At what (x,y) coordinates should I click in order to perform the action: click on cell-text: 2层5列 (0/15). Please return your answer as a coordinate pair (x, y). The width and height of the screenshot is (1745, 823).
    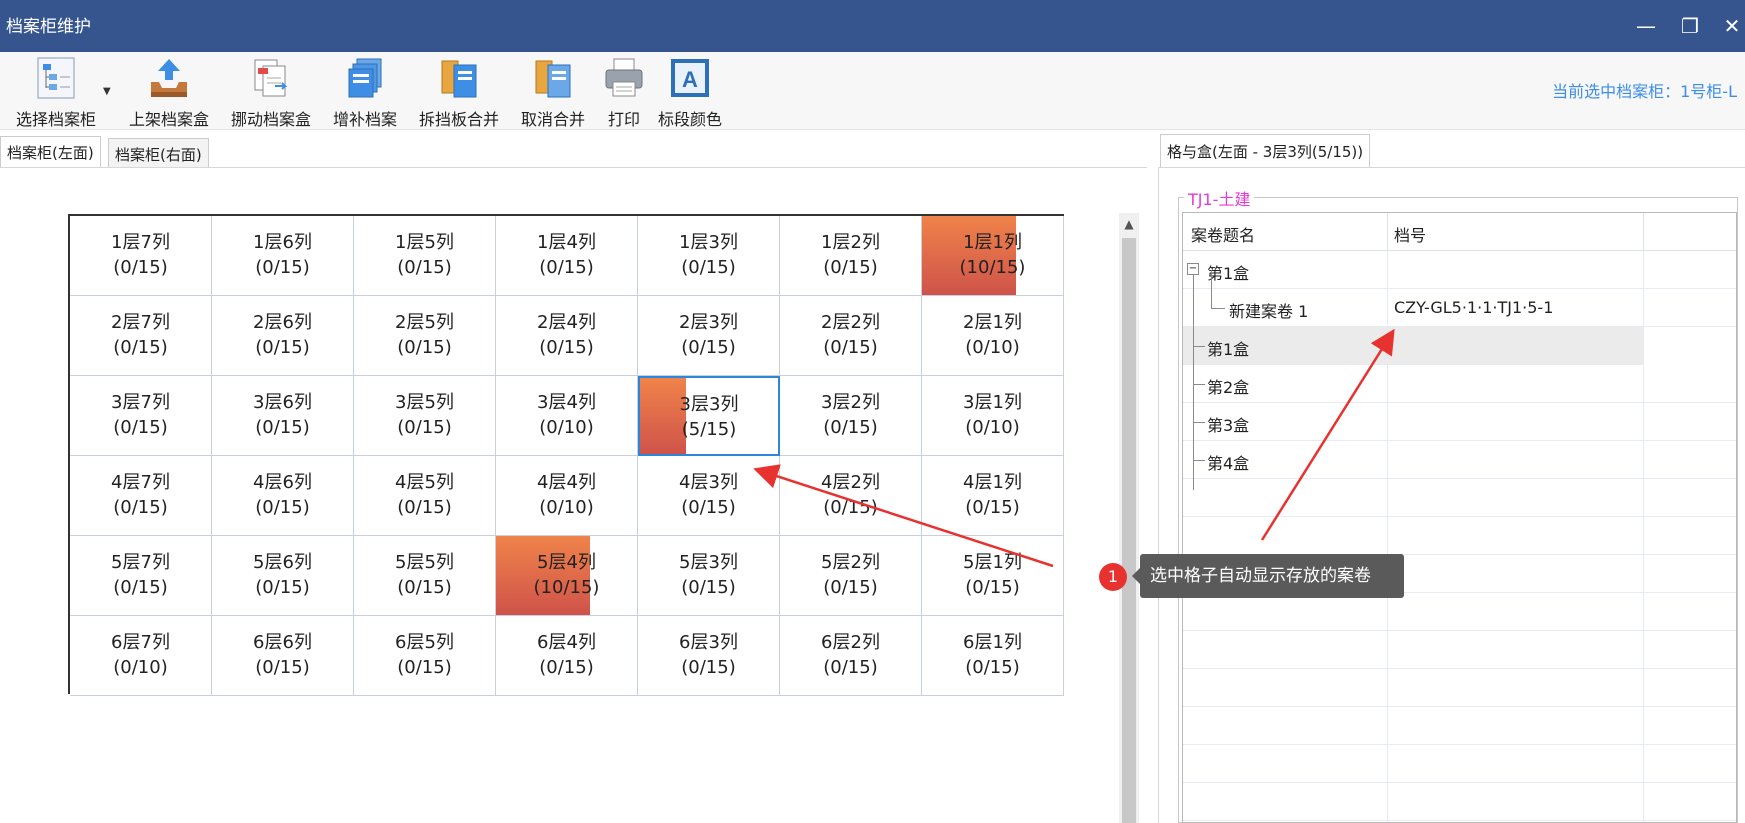
    Looking at the image, I should click on (424, 335).